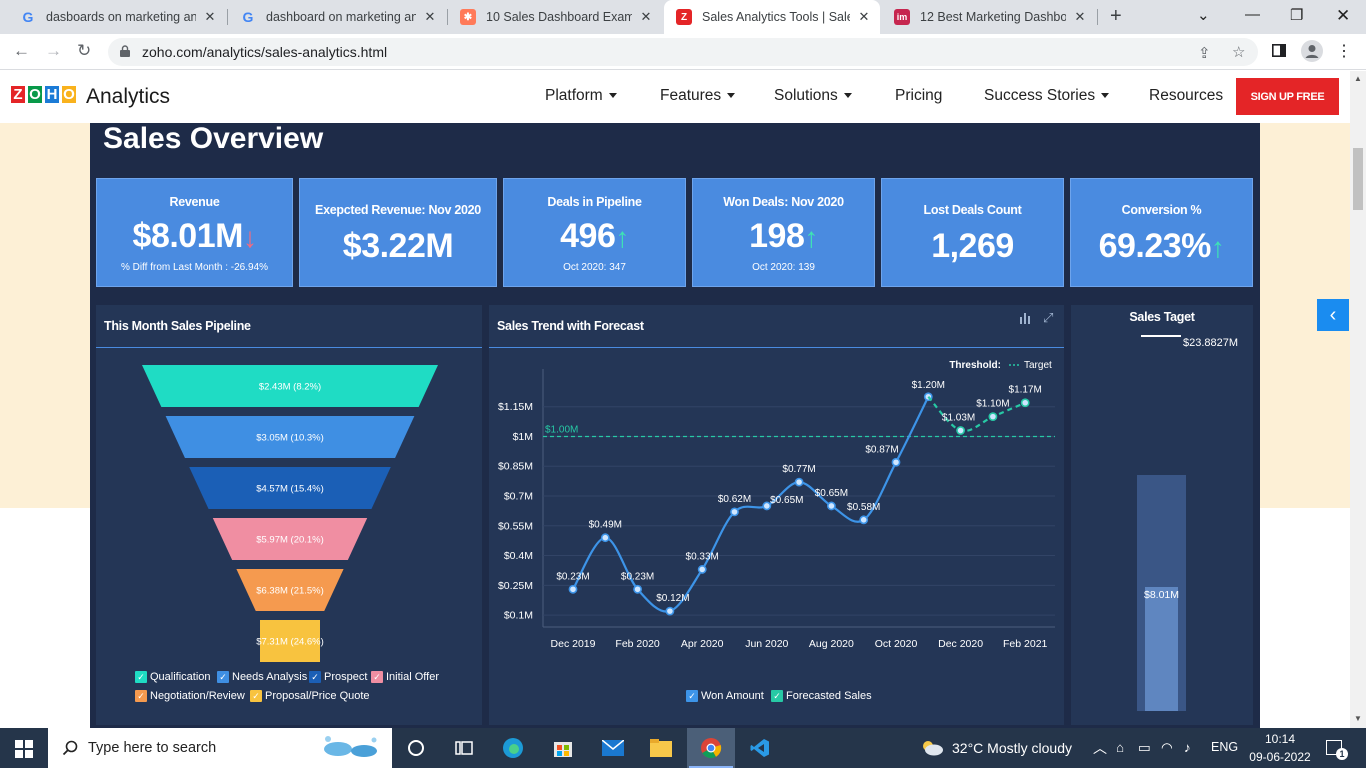 The height and width of the screenshot is (768, 1366). Describe the element at coordinates (1162, 317) in the screenshot. I see `panel-title: Sales Taget` at that location.